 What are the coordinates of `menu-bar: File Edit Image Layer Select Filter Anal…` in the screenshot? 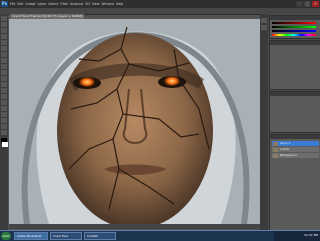 It's located at (66, 4).